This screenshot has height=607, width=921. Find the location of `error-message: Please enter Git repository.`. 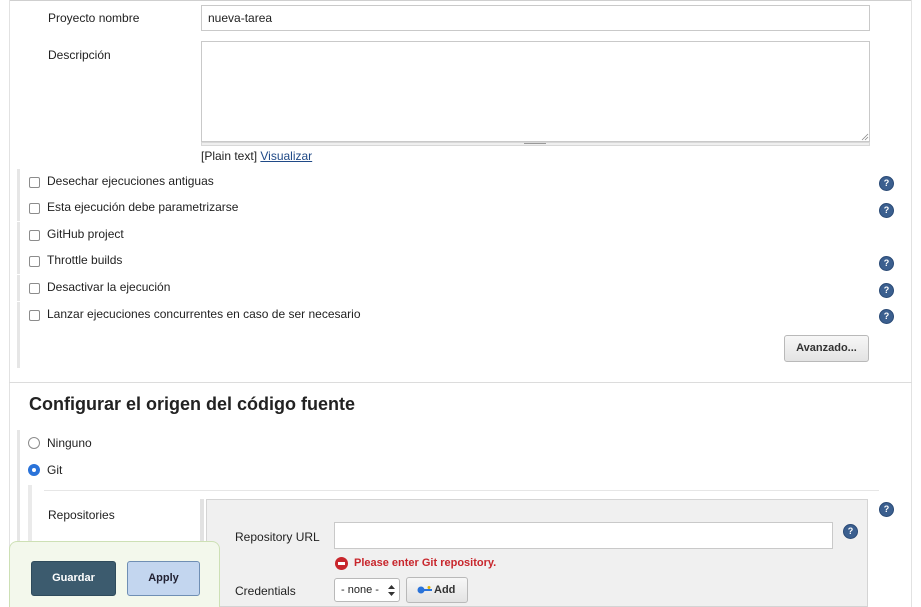

error-message: Please enter Git repository. is located at coordinates (425, 563).